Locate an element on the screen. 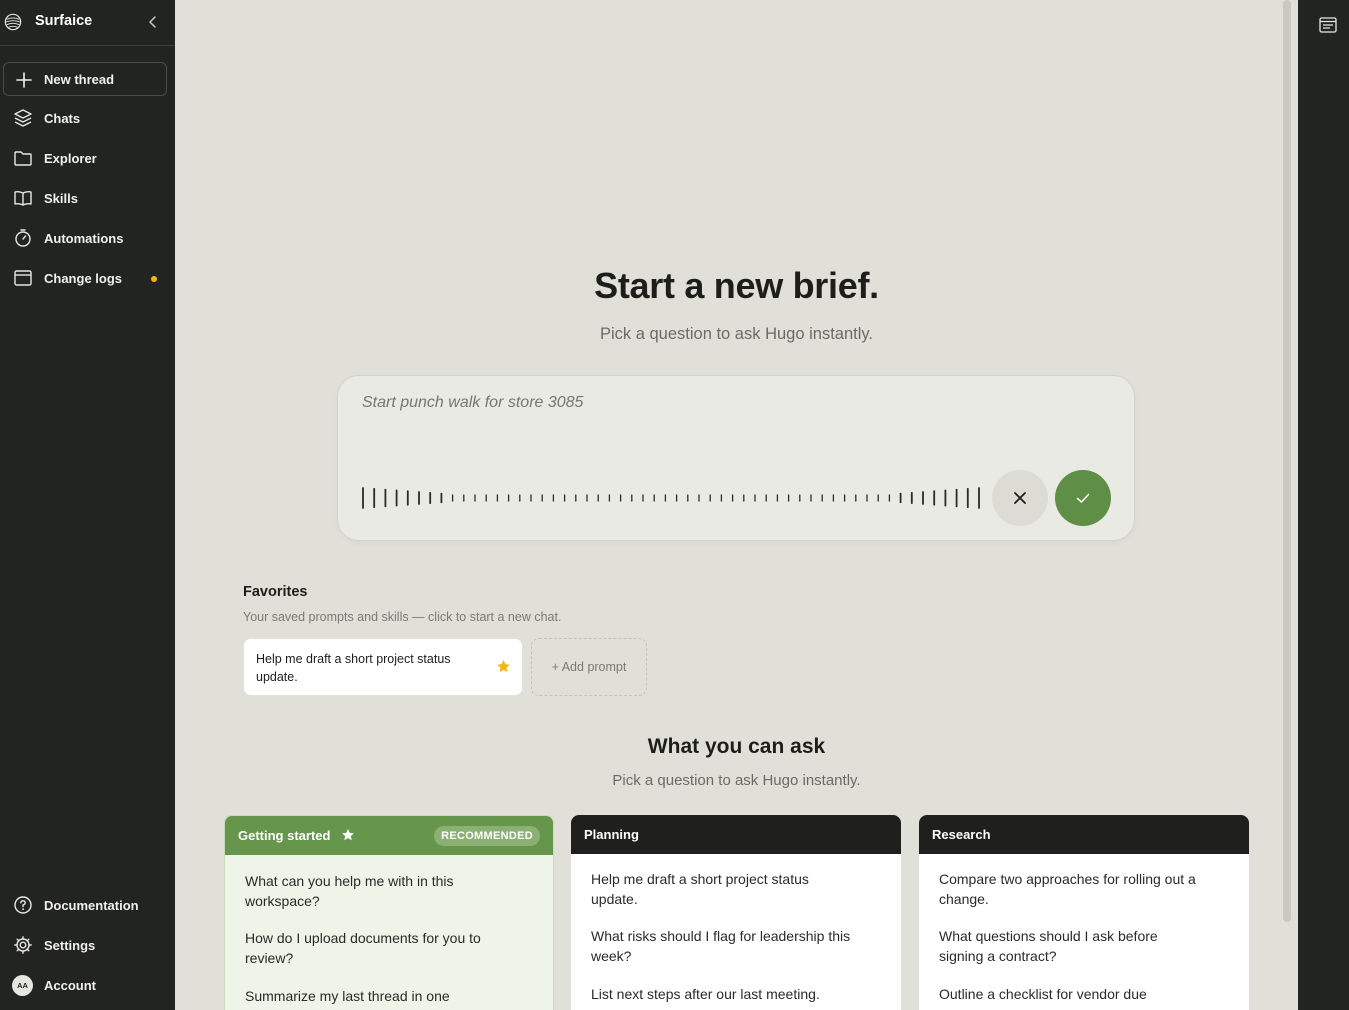  sidebar-item-label: Change logs is located at coordinates (83, 278).